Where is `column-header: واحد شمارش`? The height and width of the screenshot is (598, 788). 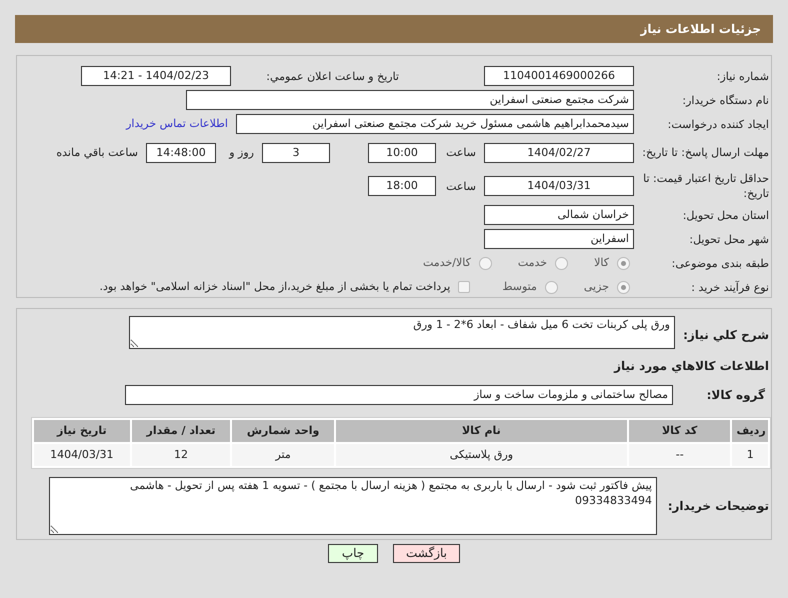
column-header: واحد شمارش is located at coordinates (283, 431).